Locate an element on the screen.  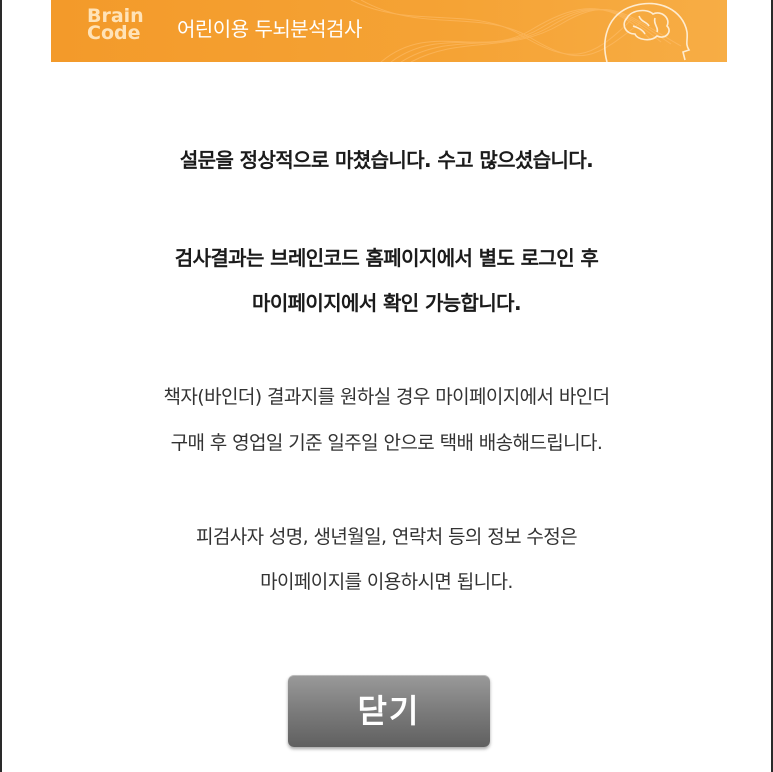
edit-info-line-1: 피검사자 성명, 생년월일, 연락처 등의 정보 수정은 is located at coordinates (386, 537).